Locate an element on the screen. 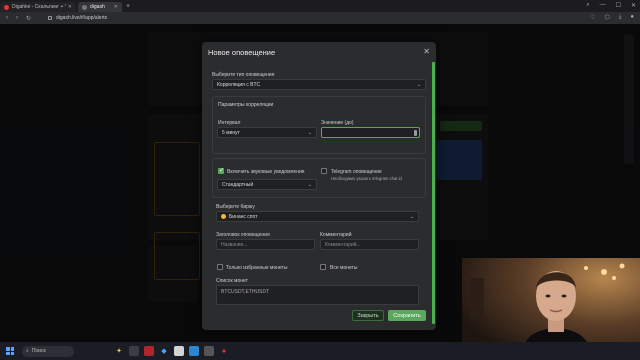 The image size is (640, 360). alert-type-label: Выберите тип оповещения is located at coordinates (243, 75).